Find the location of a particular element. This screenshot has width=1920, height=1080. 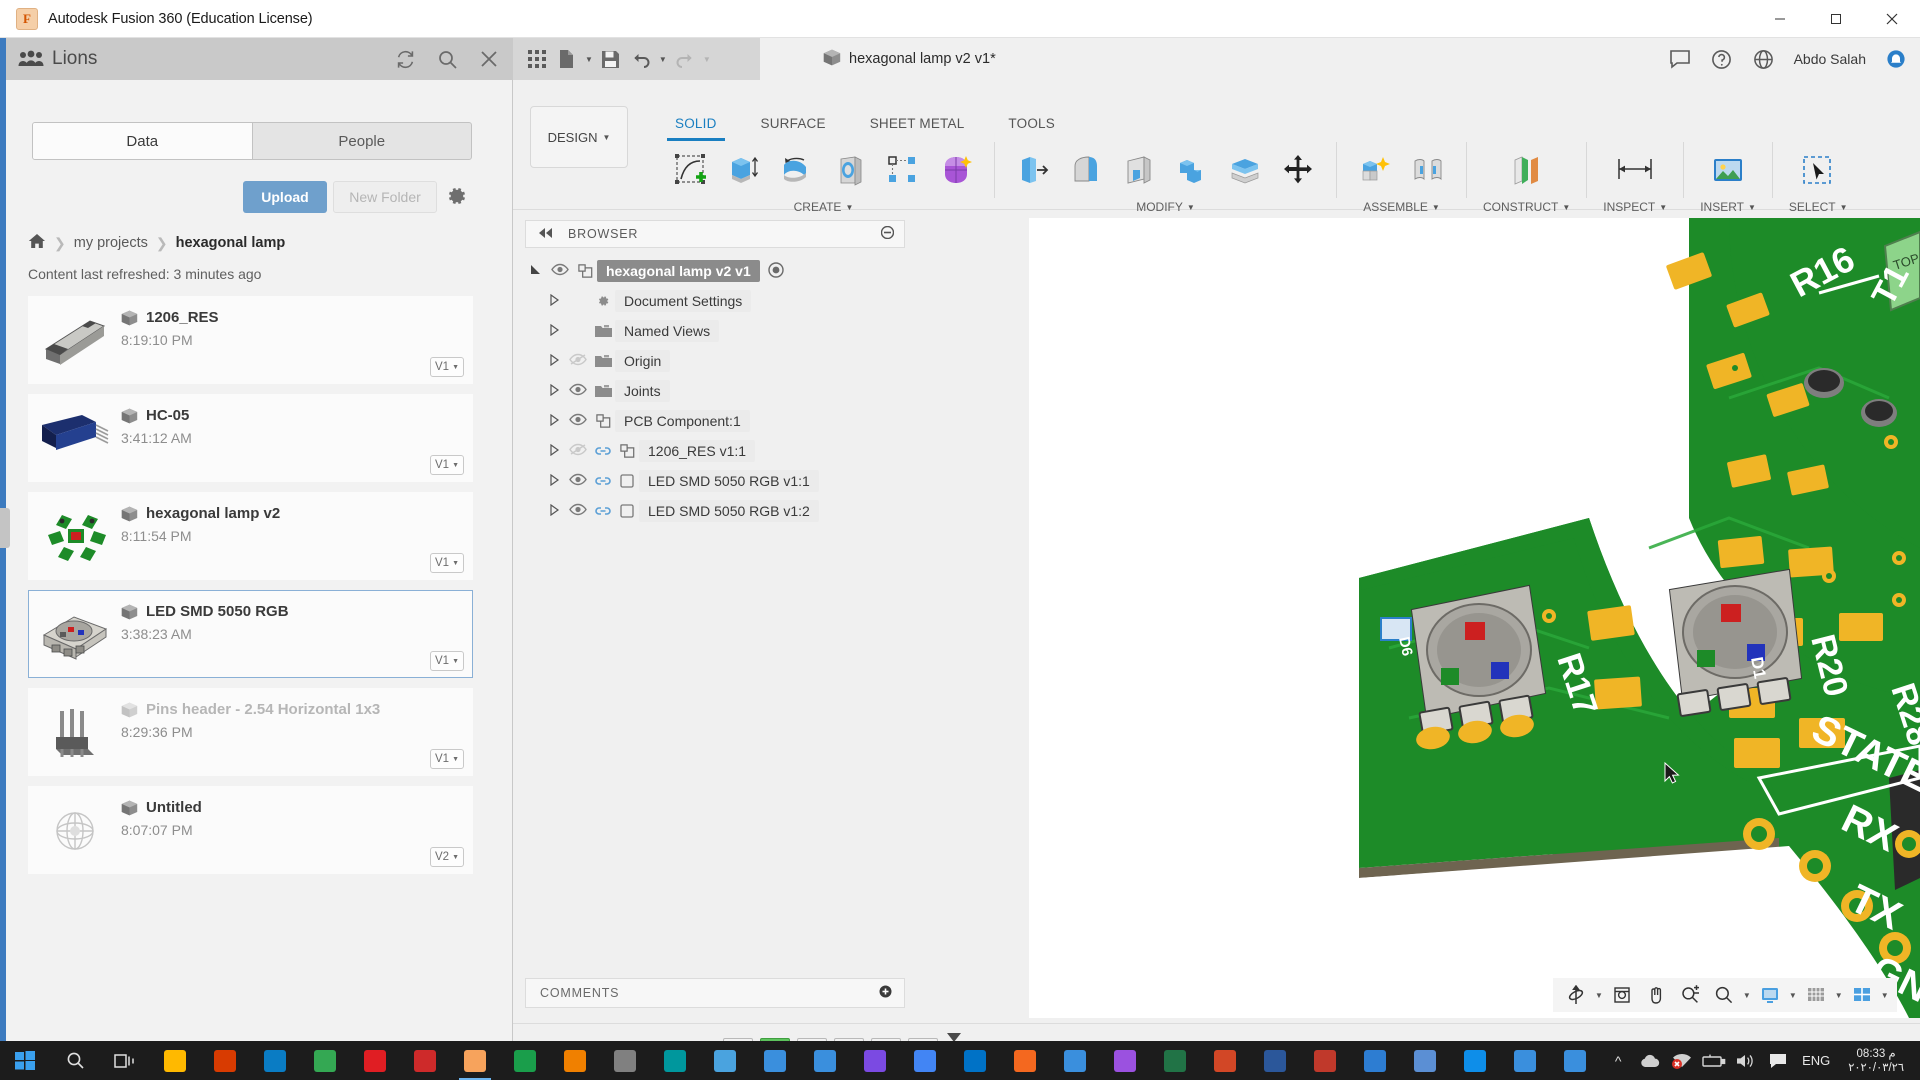

browser-node: LED SMD 5050 RGB v1:1 is located at coordinates (715, 481).